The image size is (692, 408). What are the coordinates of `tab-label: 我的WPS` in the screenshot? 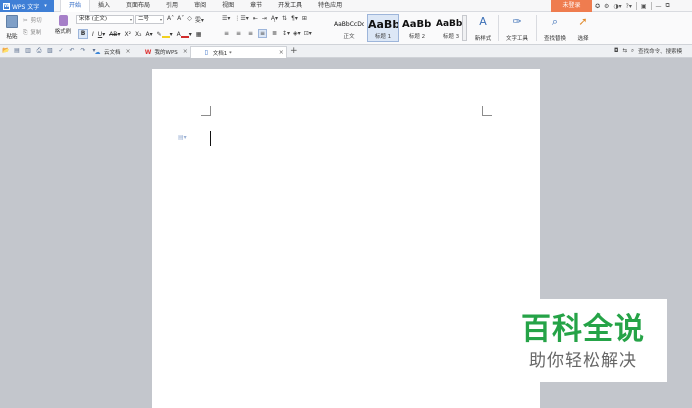 It's located at (166, 53).